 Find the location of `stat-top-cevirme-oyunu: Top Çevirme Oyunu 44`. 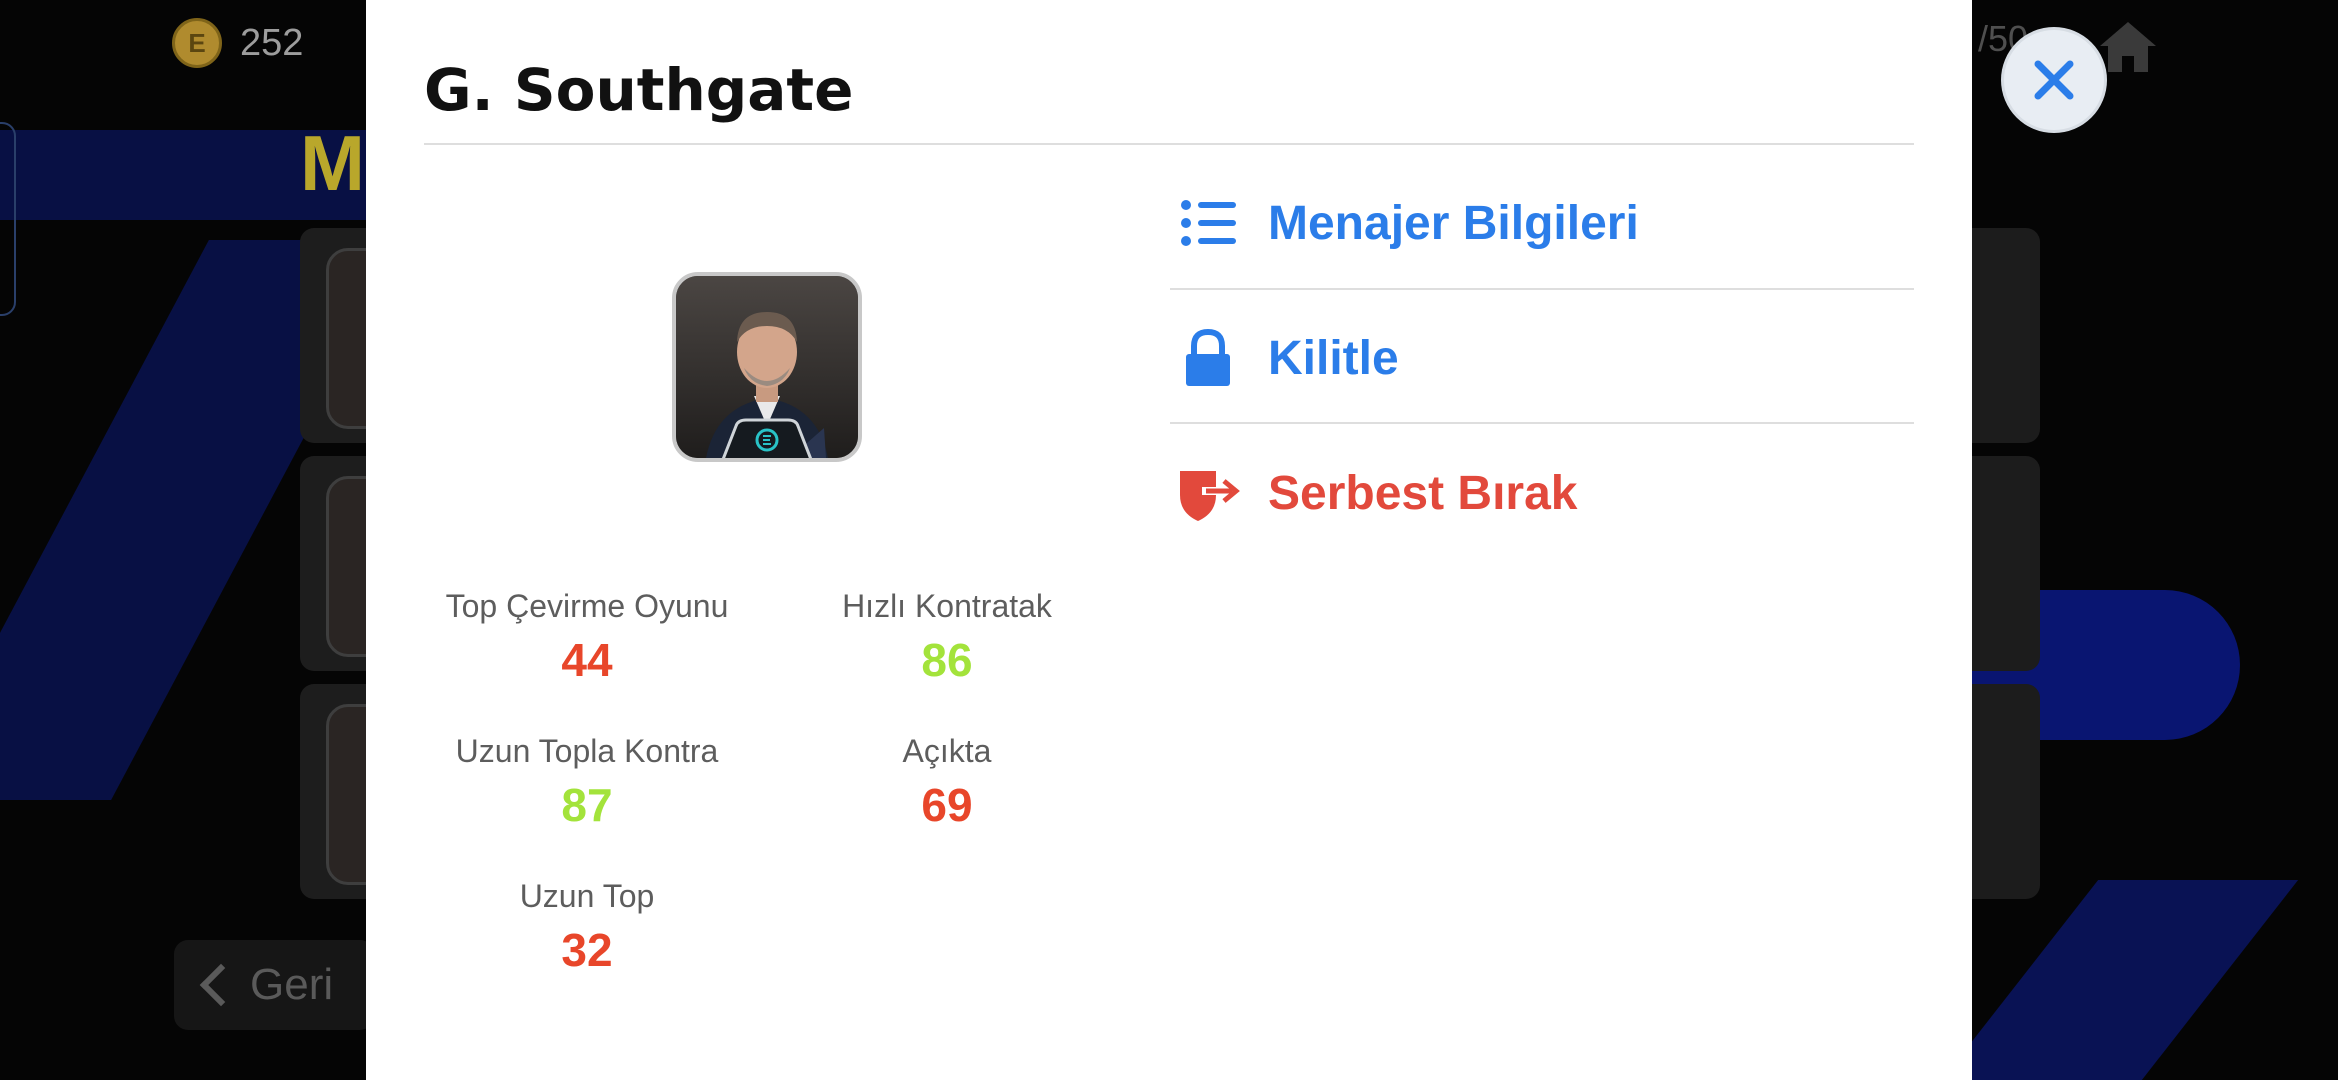

stat-top-cevirme-oyunu: Top Çevirme Oyunu 44 is located at coordinates (587, 637).